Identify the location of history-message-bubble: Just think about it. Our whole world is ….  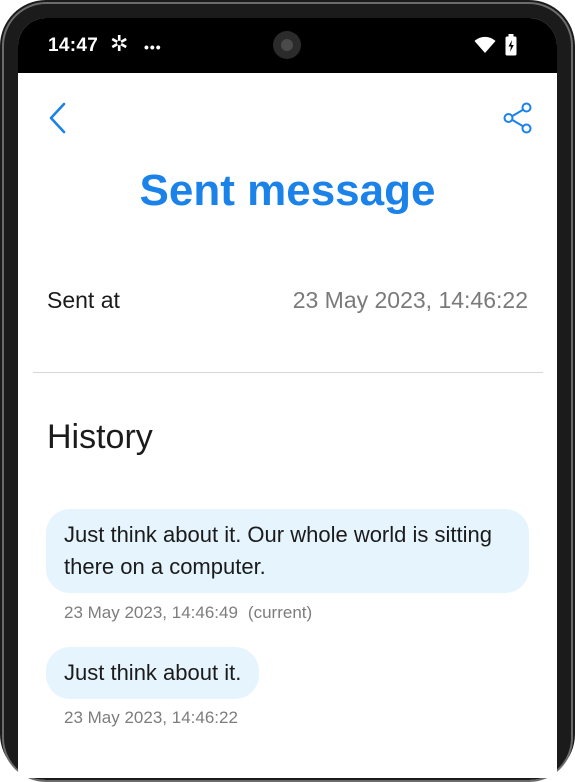
(287, 551).